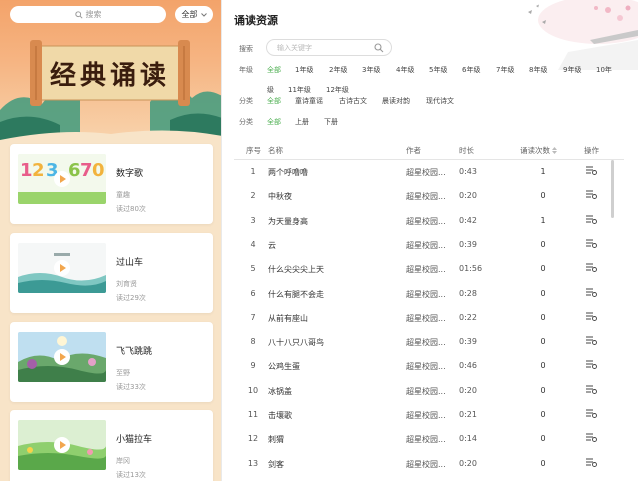 The width and height of the screenshot is (638, 481). I want to click on grade-option-2: 2年级, so click(338, 70).